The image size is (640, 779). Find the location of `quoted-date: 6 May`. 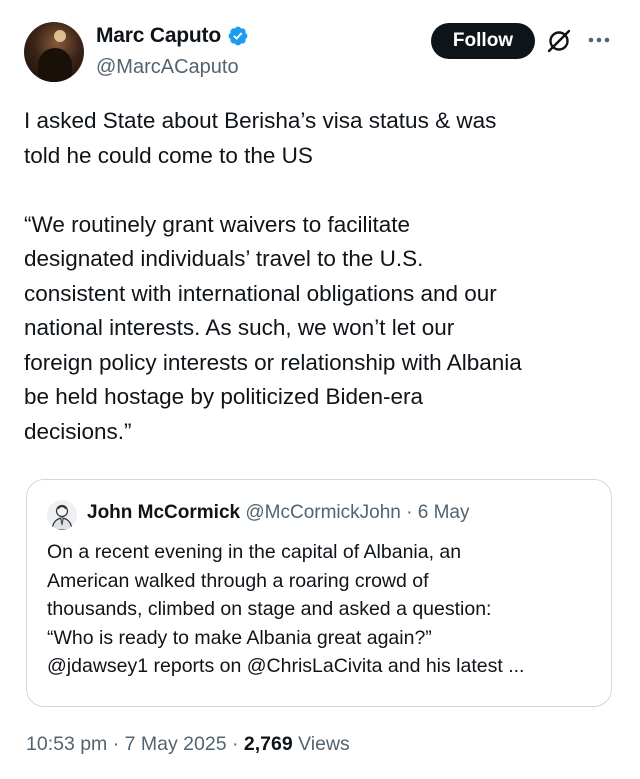

quoted-date: 6 May is located at coordinates (444, 512).